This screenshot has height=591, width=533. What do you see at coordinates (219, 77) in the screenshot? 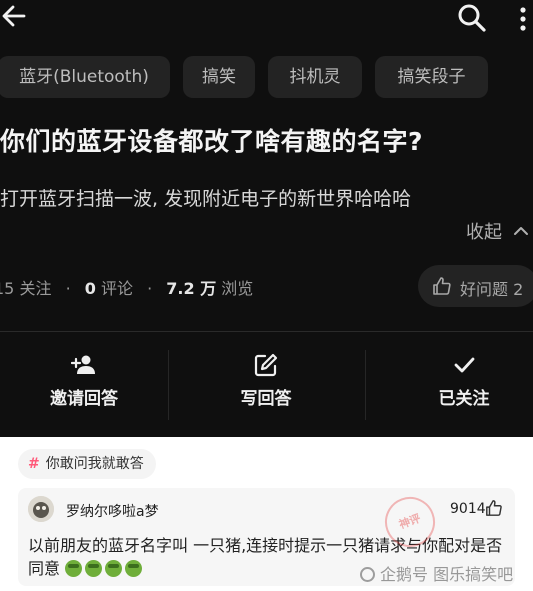
I see `tag-funny: 搞笑` at bounding box center [219, 77].